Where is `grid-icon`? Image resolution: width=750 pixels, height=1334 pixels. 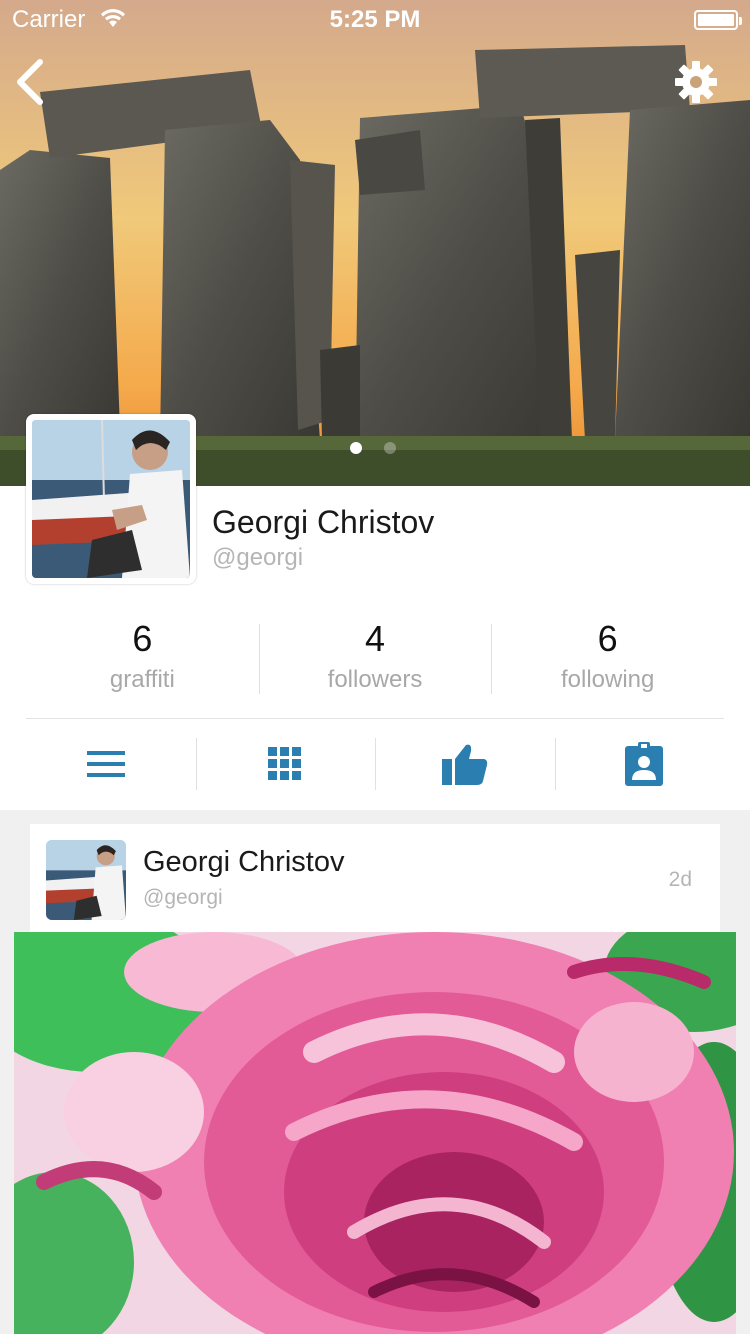
grid-icon is located at coordinates (285, 763).